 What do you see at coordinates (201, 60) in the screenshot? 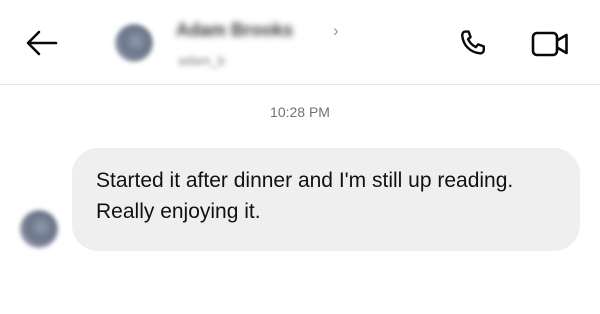
I see `contact-username: adam_b` at bounding box center [201, 60].